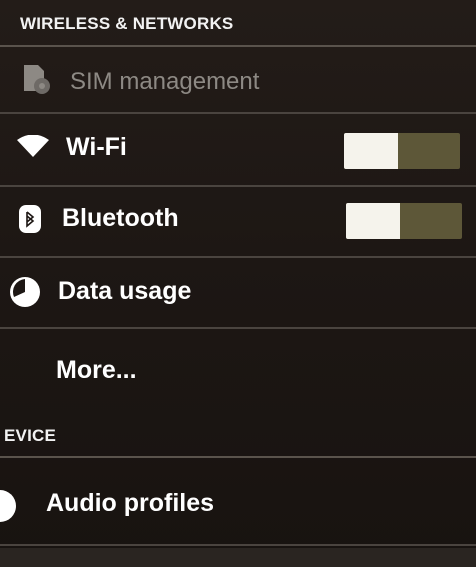  What do you see at coordinates (25, 294) in the screenshot?
I see `data-usage-icon` at bounding box center [25, 294].